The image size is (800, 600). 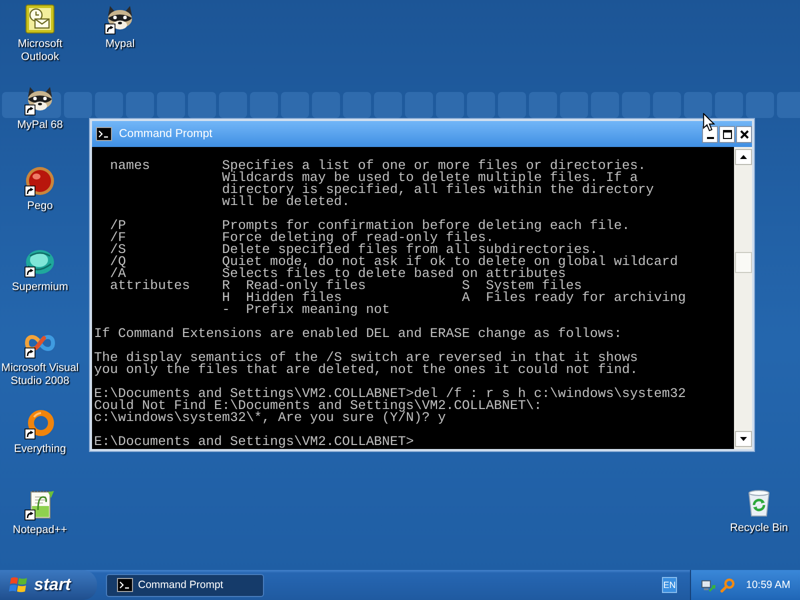 What do you see at coordinates (438, 185) in the screenshot?
I see `switch-description: Specifies a list of one or more files or directories. Wildcards may be used to delete multiple files. If a directory is specified, all files within the directory will be deleted.` at bounding box center [438, 185].